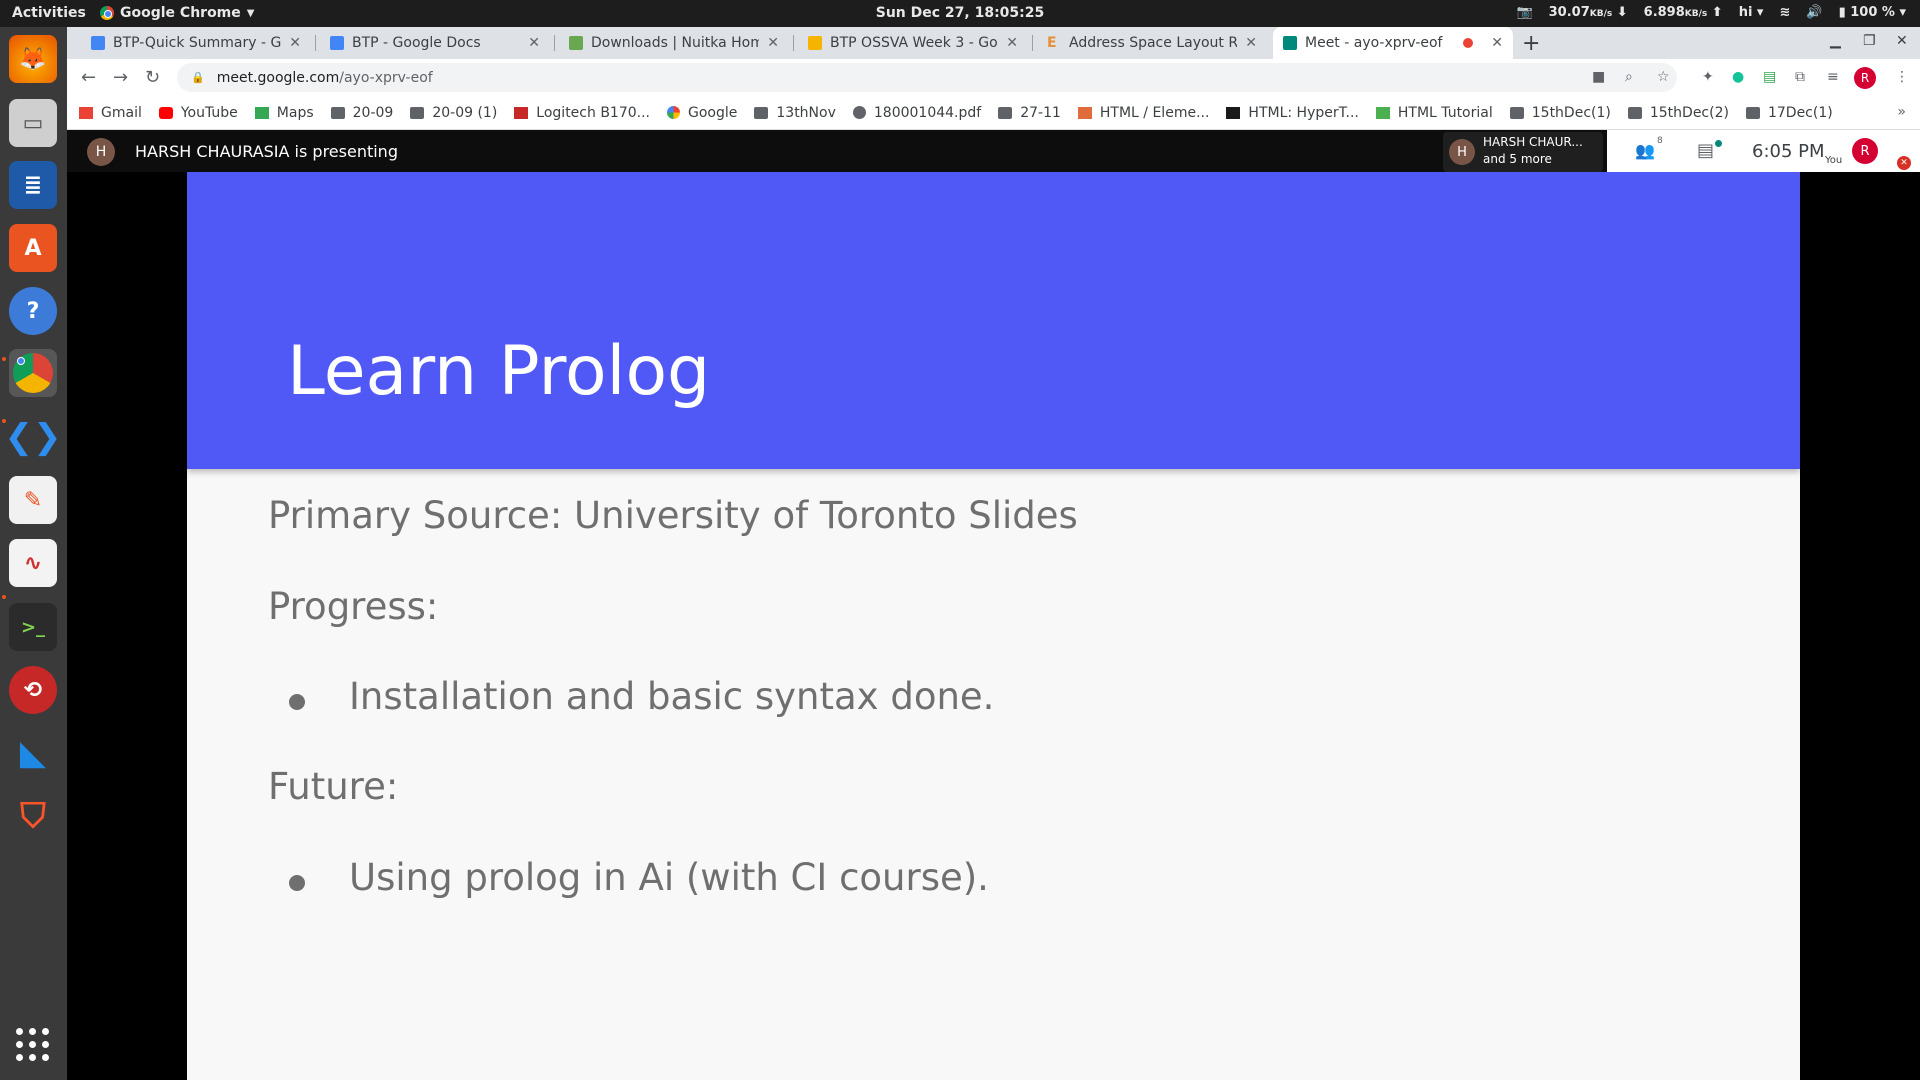  I want to click on bookmark-folder-17dec-1: 17Dec(1), so click(1789, 113).